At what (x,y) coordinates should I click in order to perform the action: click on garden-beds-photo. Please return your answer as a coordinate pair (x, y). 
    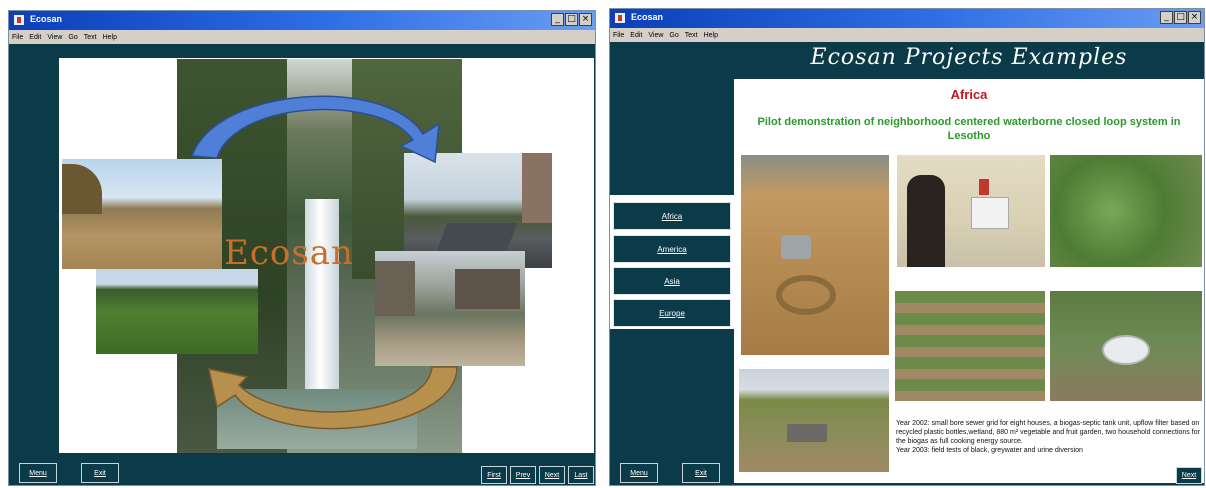
    Looking at the image, I should click on (970, 346).